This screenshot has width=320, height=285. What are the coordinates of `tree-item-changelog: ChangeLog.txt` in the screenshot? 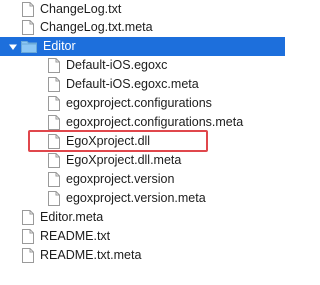 It's located at (142, 9).